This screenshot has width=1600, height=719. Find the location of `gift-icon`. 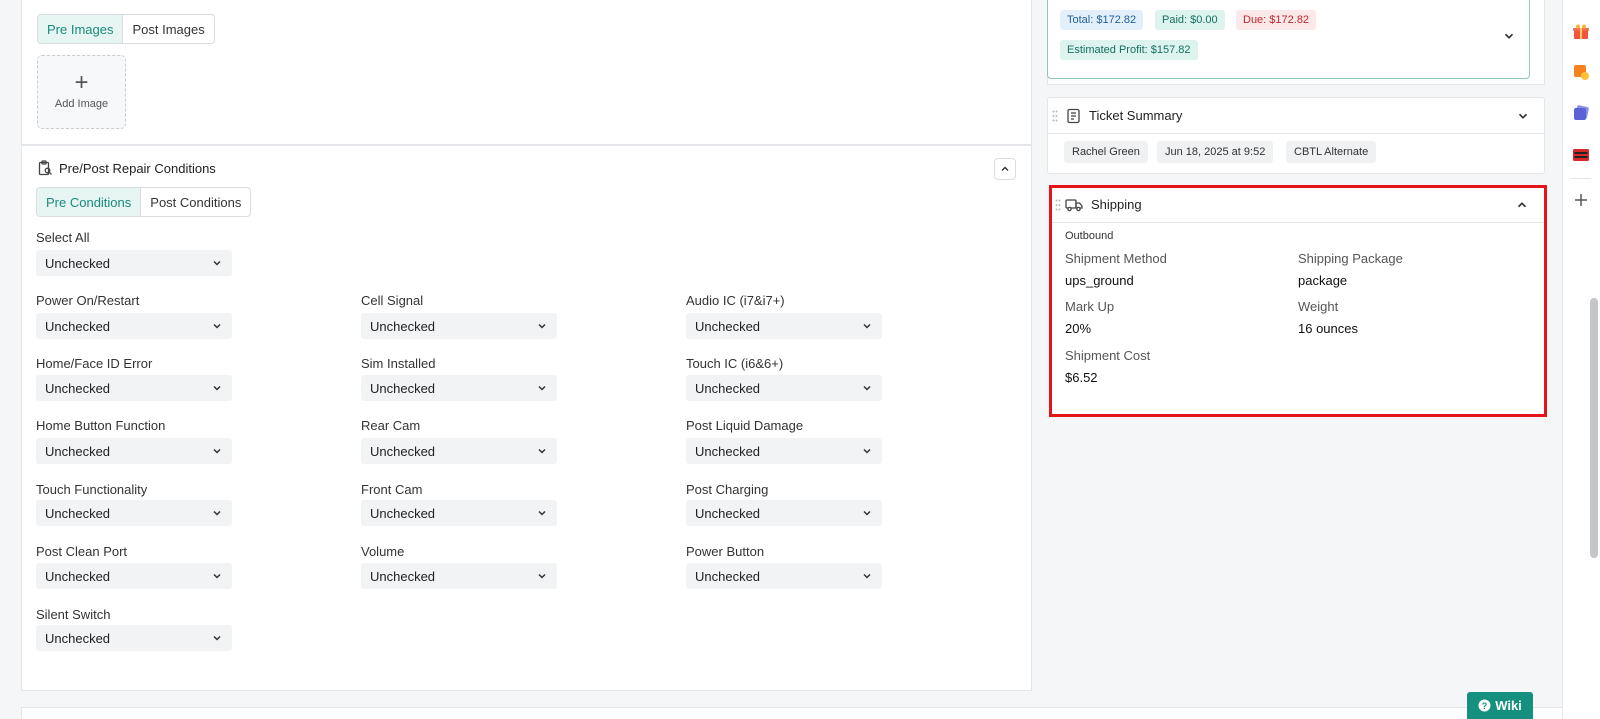

gift-icon is located at coordinates (1581, 32).